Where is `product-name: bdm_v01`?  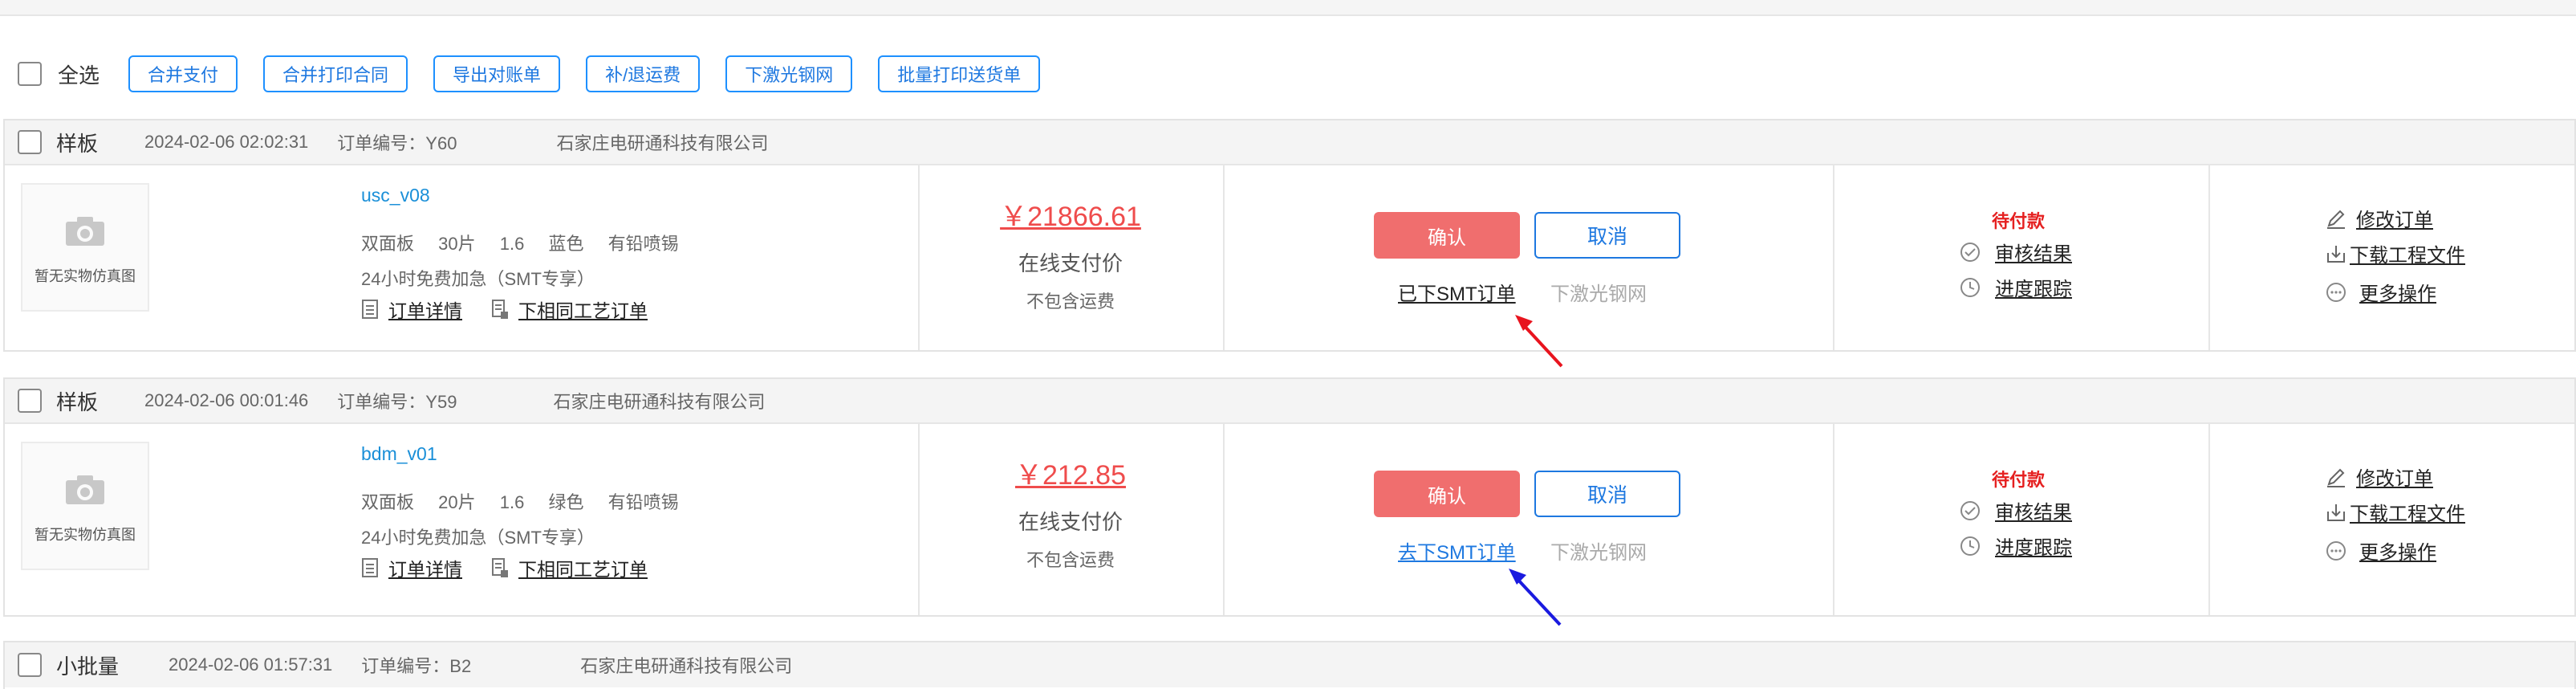 product-name: bdm_v01 is located at coordinates (399, 454).